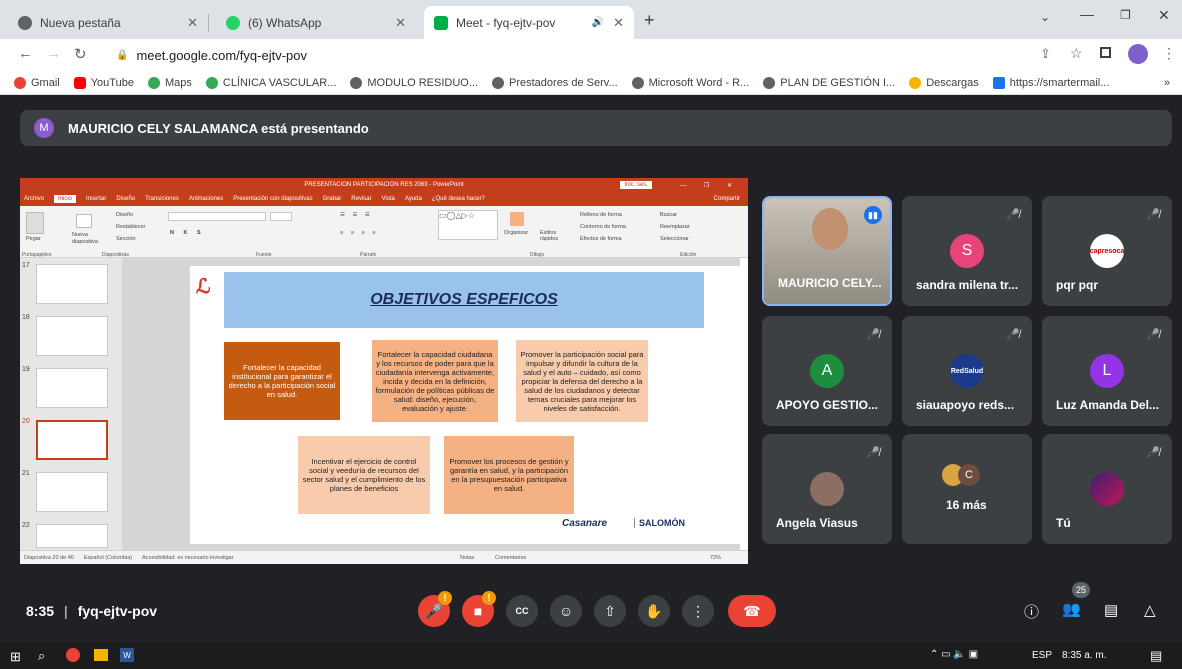 This screenshot has width=1182, height=669. I want to click on search-icon: ⌕, so click(41, 656).